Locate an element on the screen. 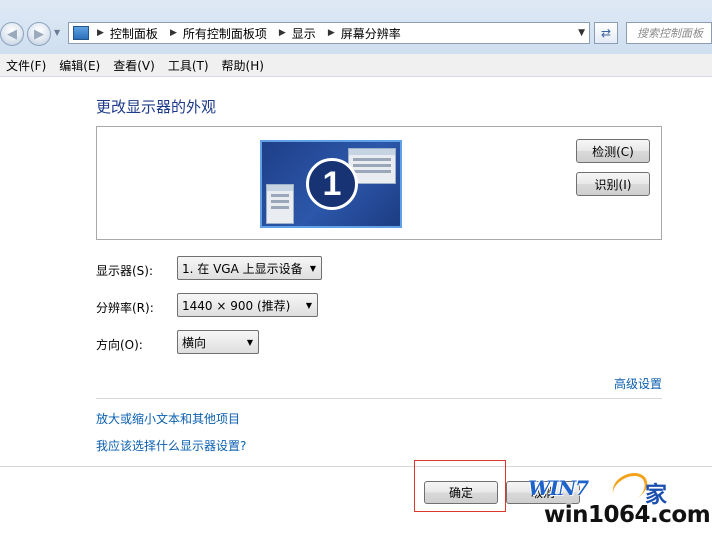 This screenshot has width=712, height=542. breadcrumb-label: 屏幕分辨率 is located at coordinates (370, 33).